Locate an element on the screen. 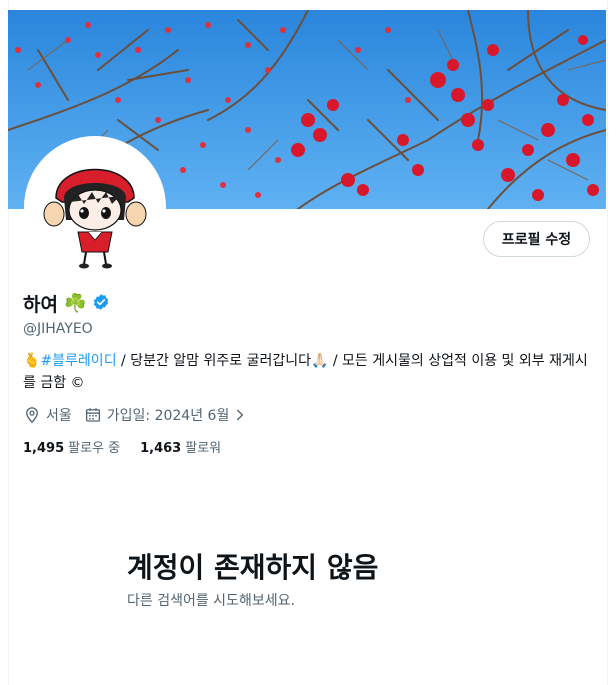 The width and height of the screenshot is (616, 685). chevron-right-icon is located at coordinates (240, 415).